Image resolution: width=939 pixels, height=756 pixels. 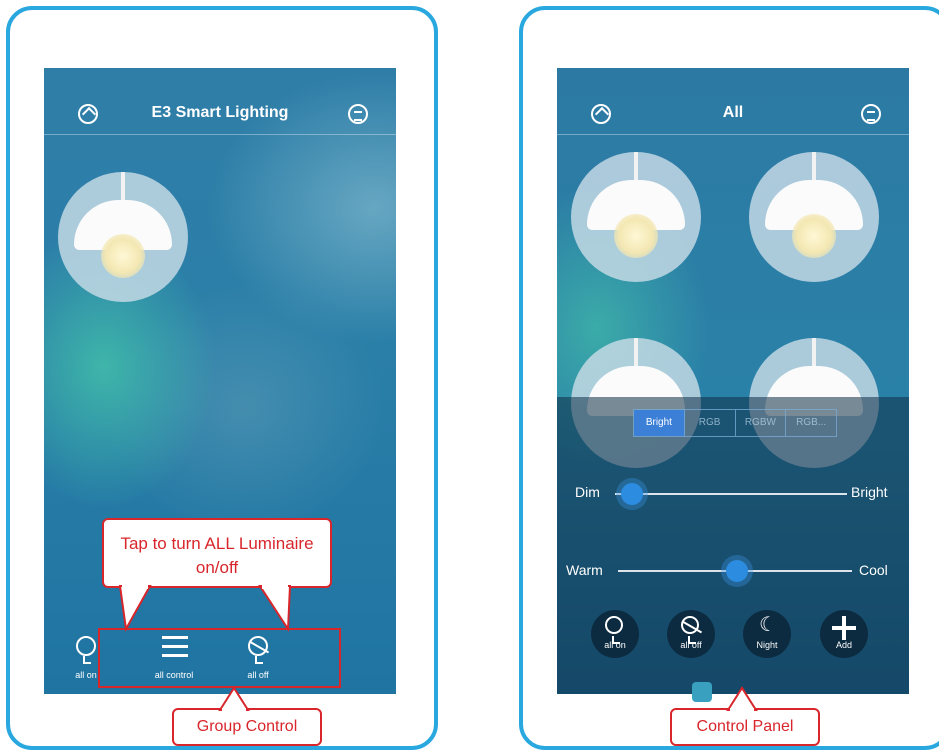 What do you see at coordinates (873, 570) in the screenshot?
I see `cool-label: Cool` at bounding box center [873, 570].